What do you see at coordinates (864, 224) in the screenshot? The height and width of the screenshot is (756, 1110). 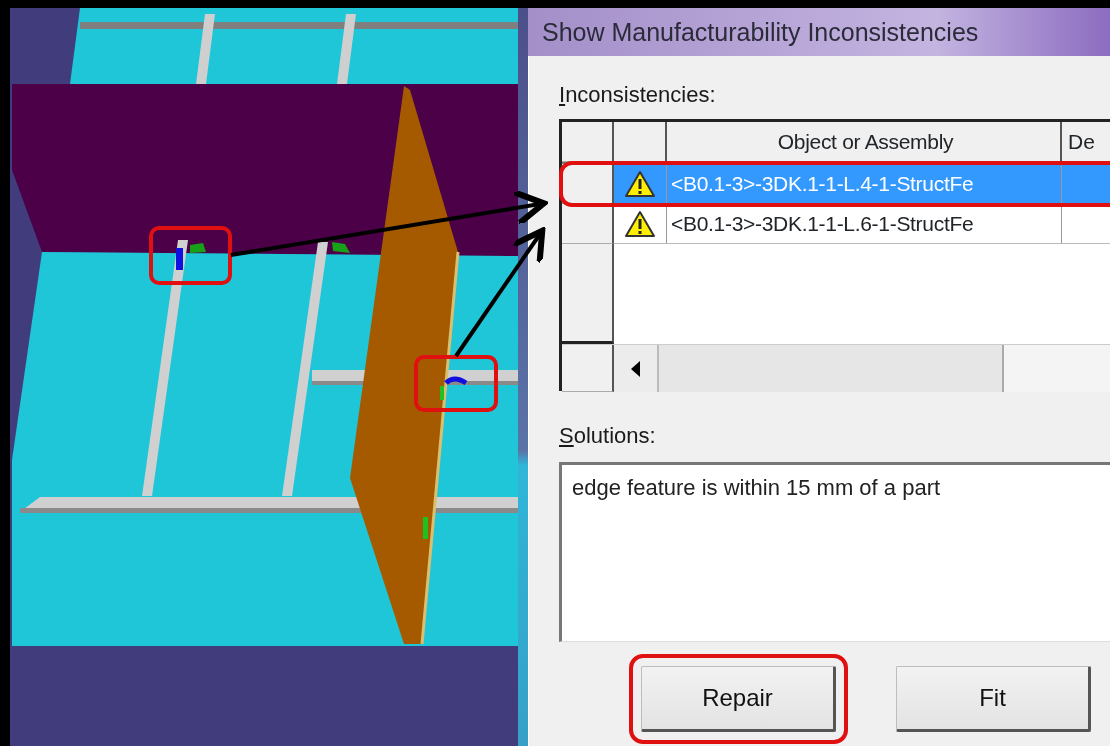 I see `table-cell: <B0.1-3>-3DK.1-1-L.6-1-StructFe` at bounding box center [864, 224].